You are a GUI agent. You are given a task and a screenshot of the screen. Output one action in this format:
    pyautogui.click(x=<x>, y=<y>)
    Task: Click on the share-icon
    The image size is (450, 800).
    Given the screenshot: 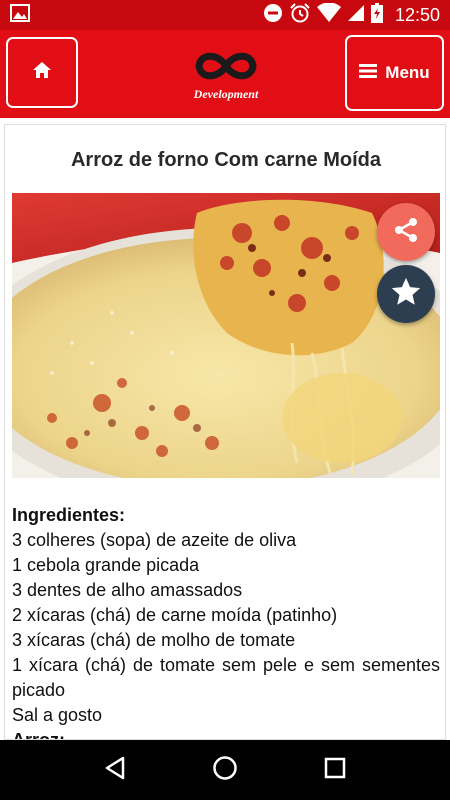 What is the action you would take?
    pyautogui.click(x=406, y=232)
    